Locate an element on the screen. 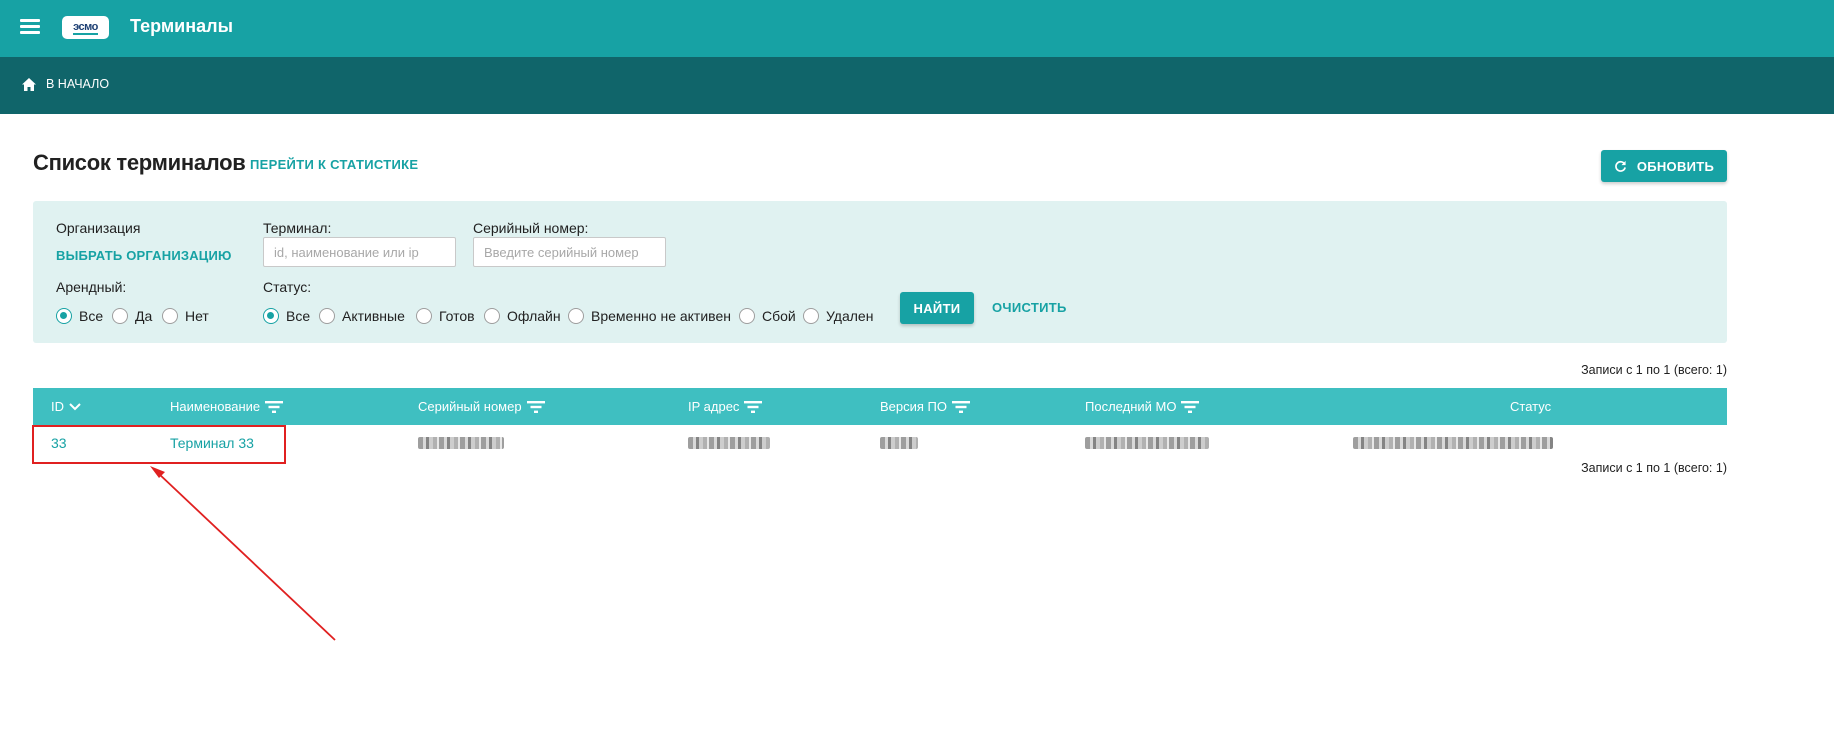 The image size is (1834, 744). column-name: Наименование is located at coordinates (227, 406).